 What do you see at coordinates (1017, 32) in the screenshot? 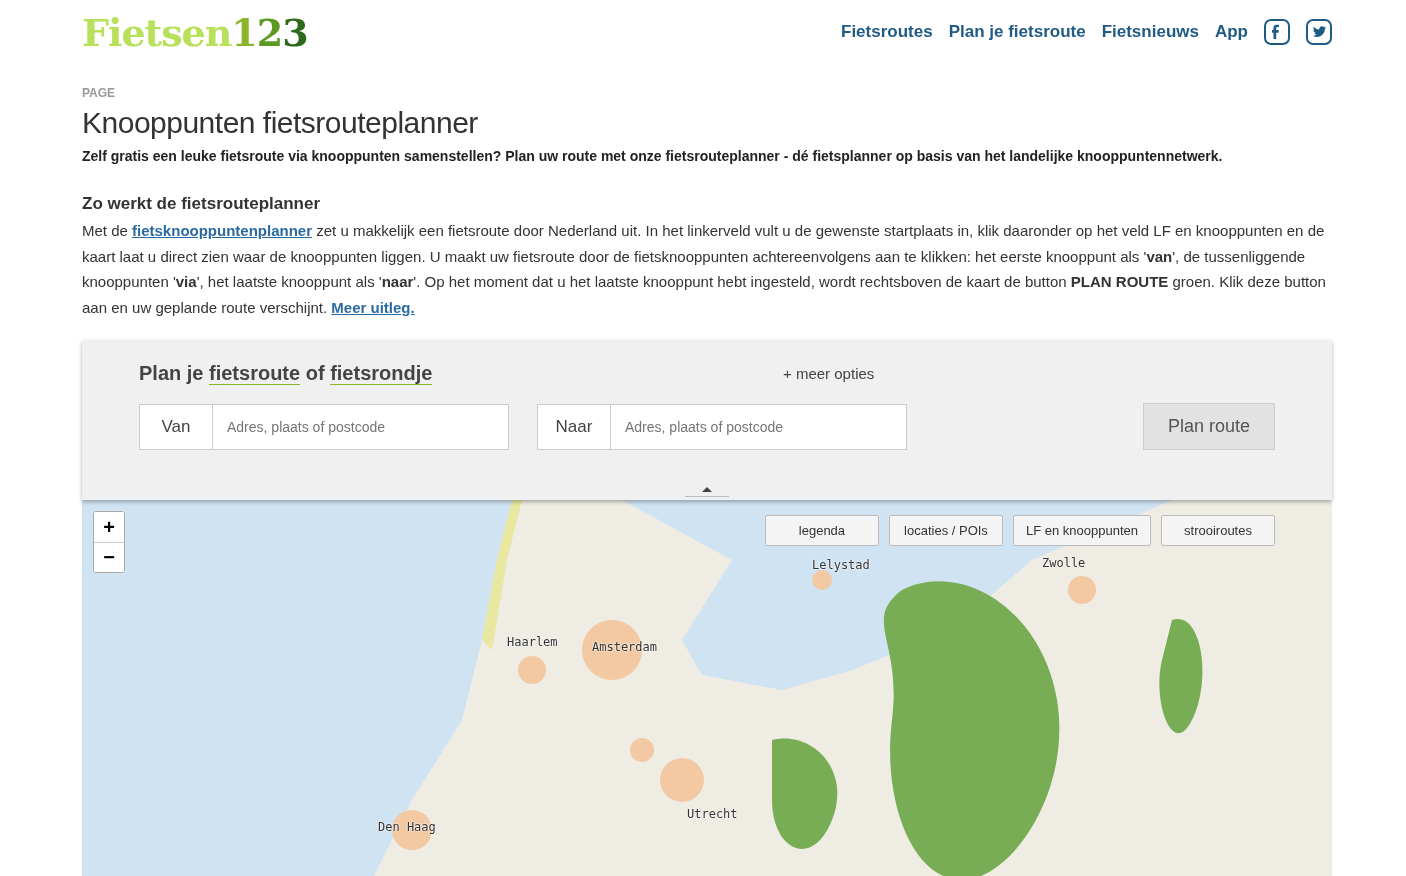
I see `nav-link: Plan je fietsroute` at bounding box center [1017, 32].